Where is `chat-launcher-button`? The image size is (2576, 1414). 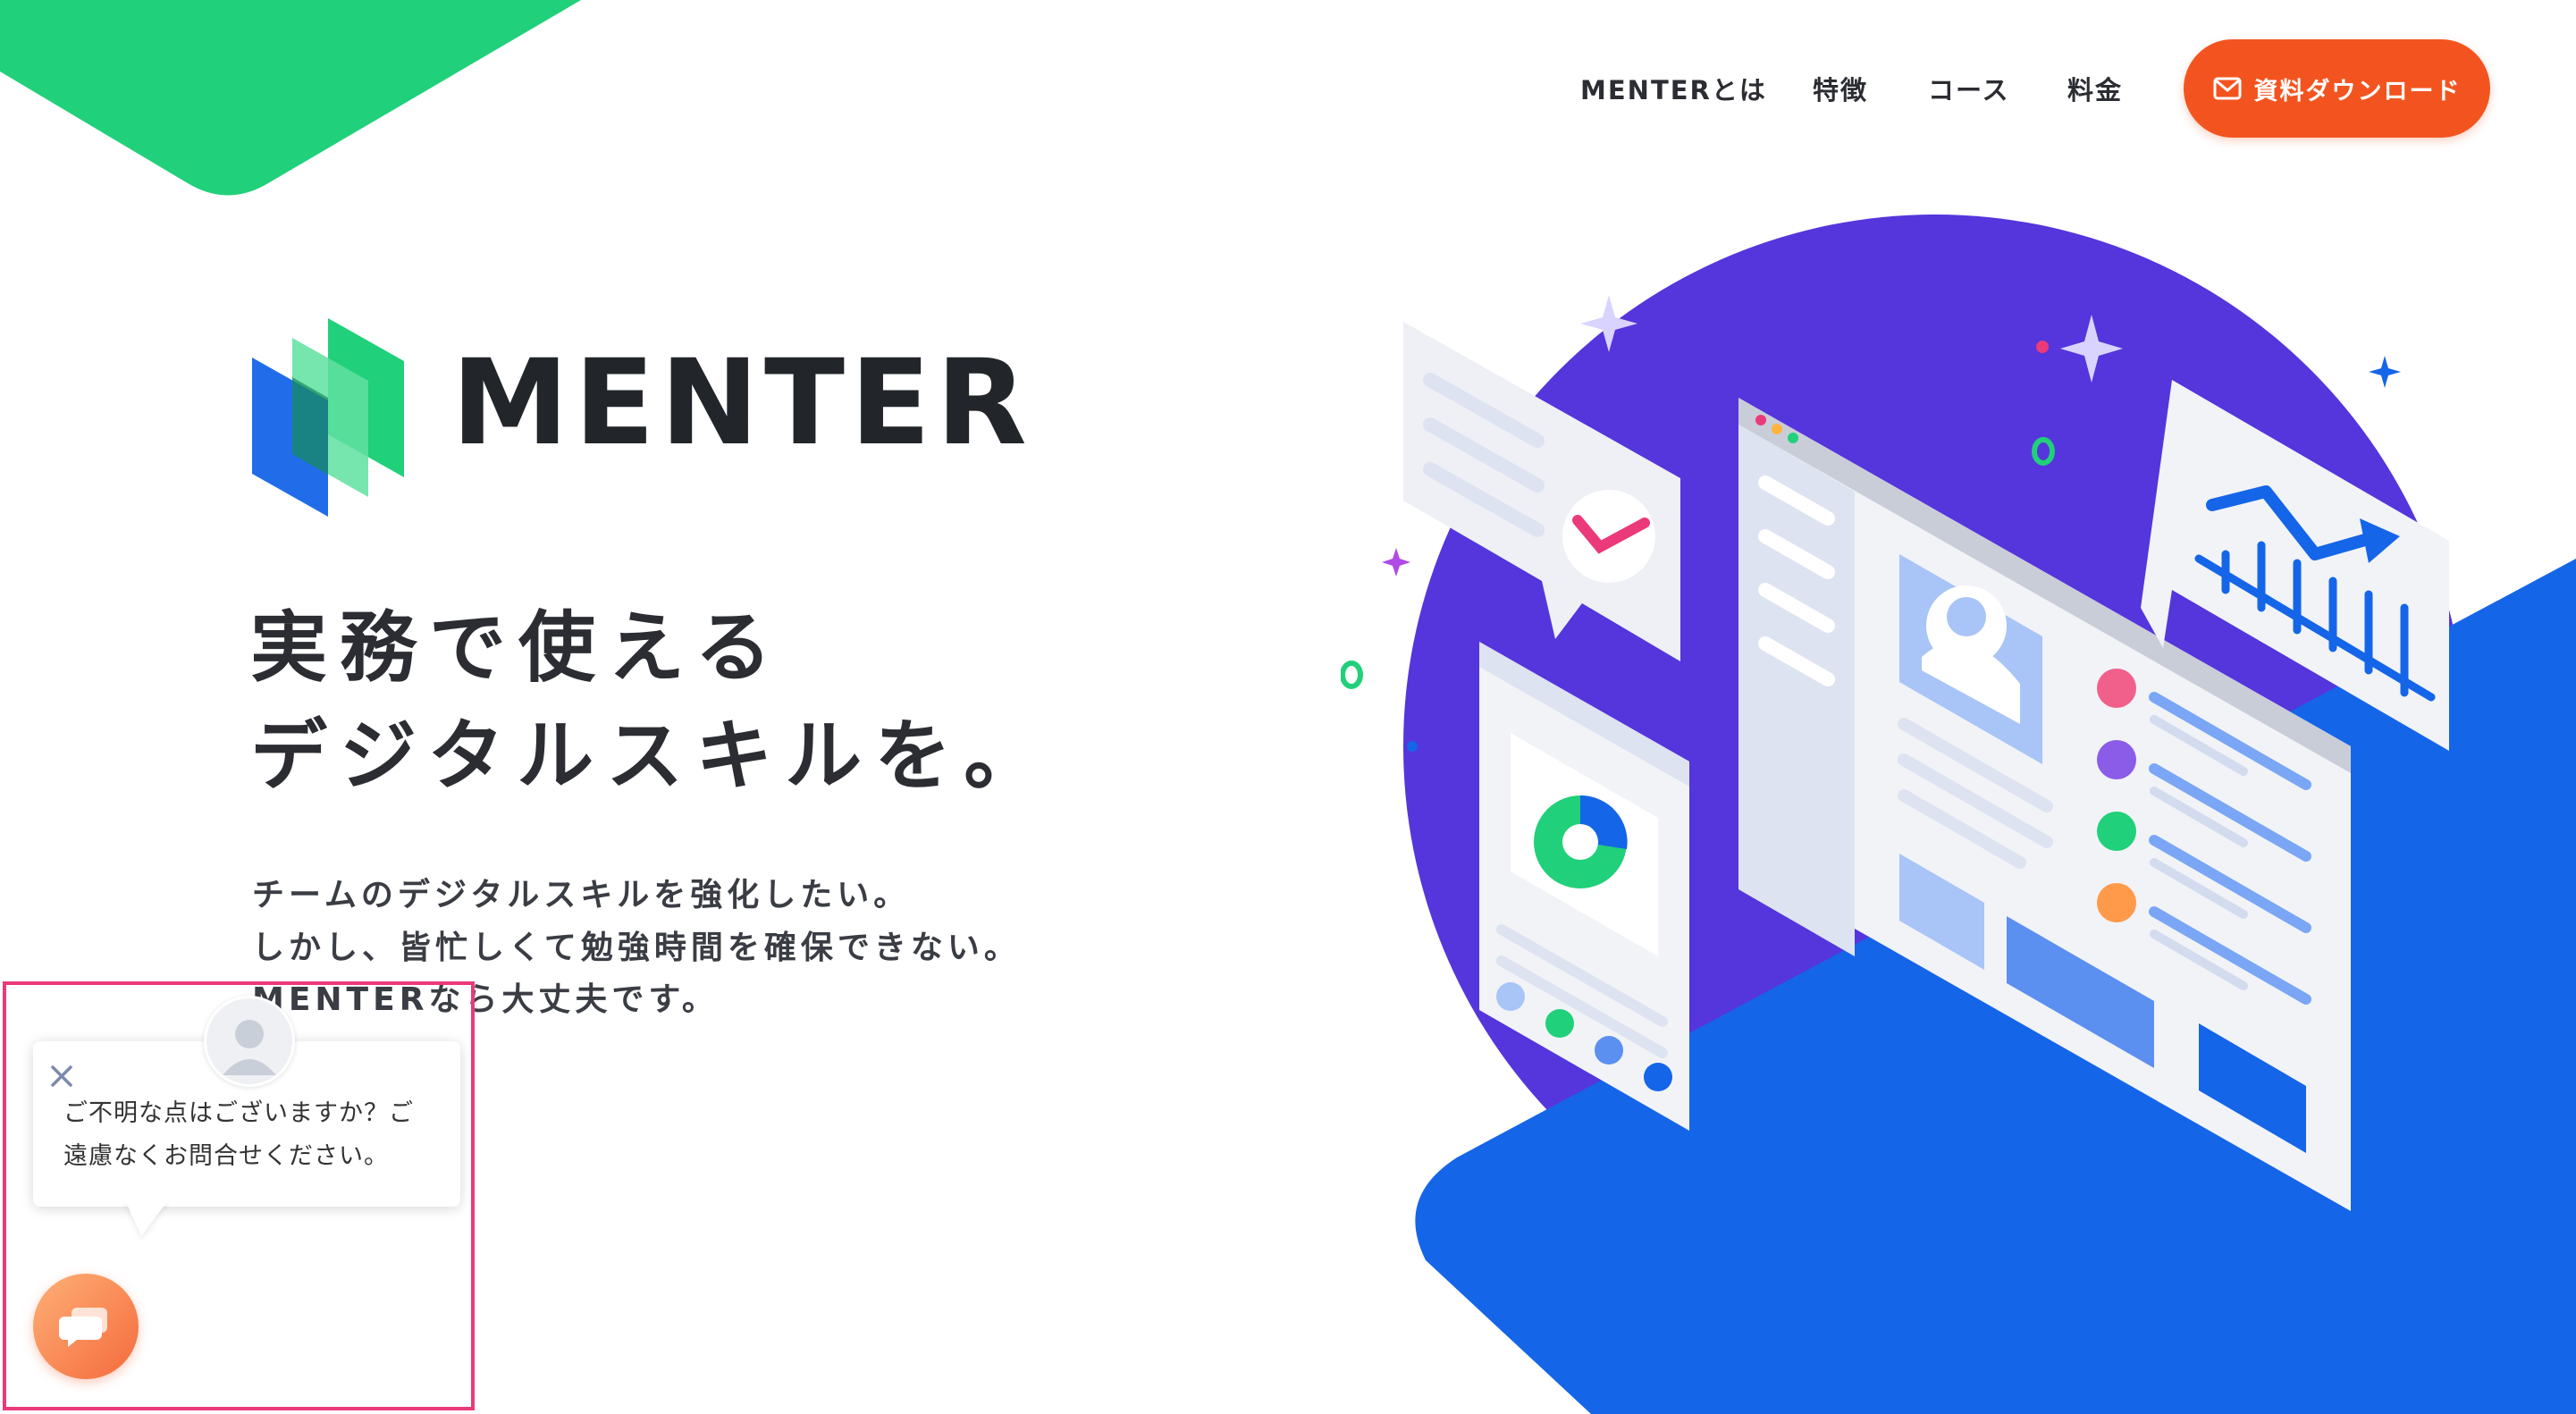 chat-launcher-button is located at coordinates (86, 1327).